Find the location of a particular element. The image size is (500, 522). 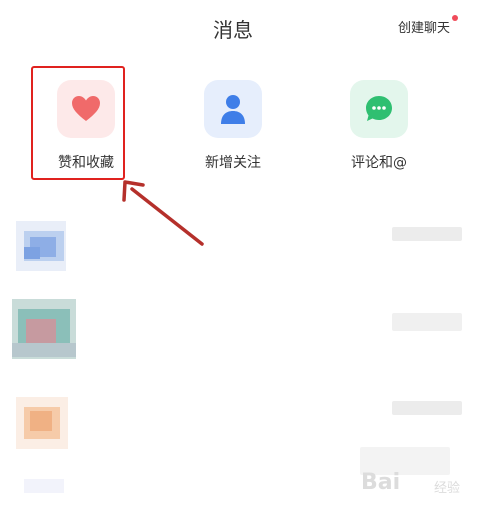

baidu-watermark-logo: Bai is located at coordinates (381, 482).